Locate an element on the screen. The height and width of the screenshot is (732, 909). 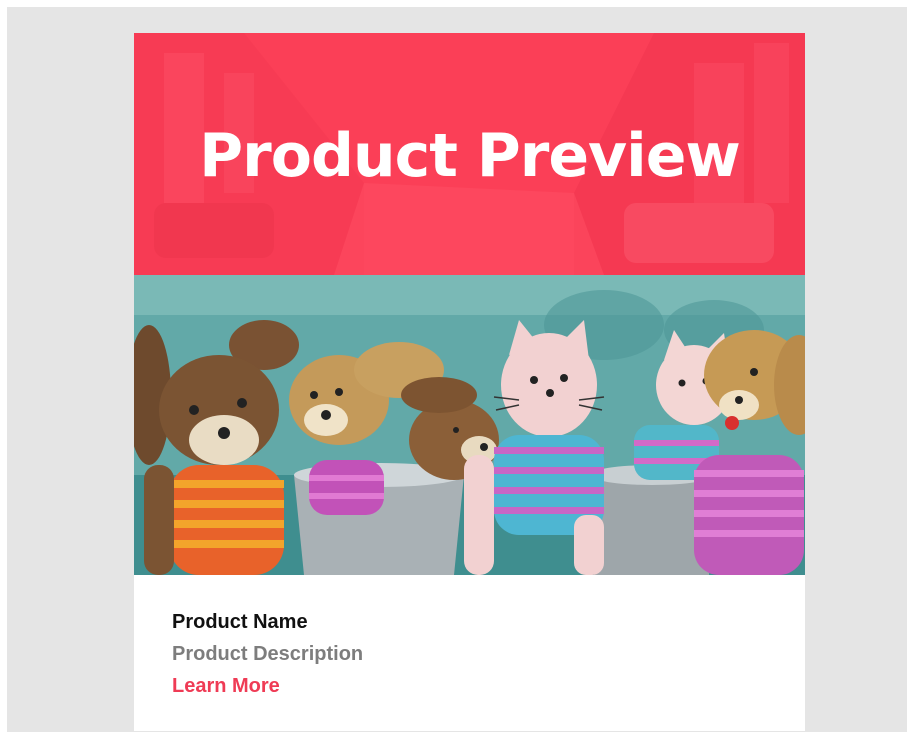
product-name: Product Name is located at coordinates (240, 622).